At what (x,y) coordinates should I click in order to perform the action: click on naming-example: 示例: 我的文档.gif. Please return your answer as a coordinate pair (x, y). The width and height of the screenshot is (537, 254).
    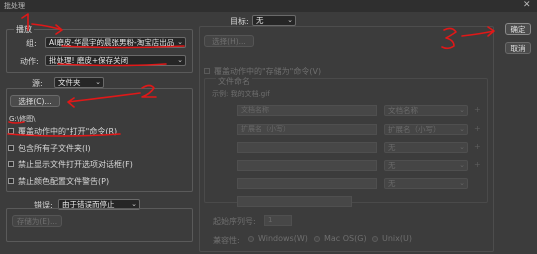
    Looking at the image, I should click on (241, 94).